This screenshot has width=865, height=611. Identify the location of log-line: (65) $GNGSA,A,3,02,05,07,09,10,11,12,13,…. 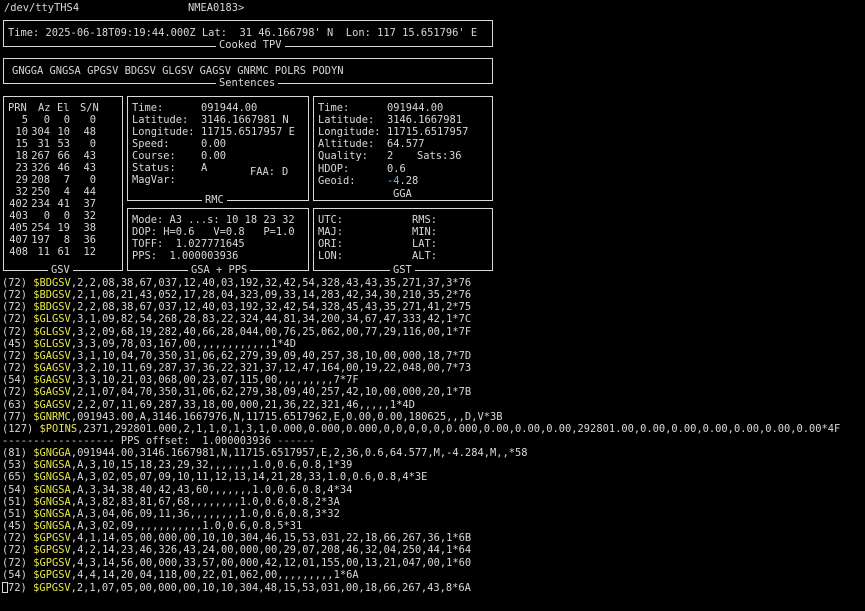
(214, 477).